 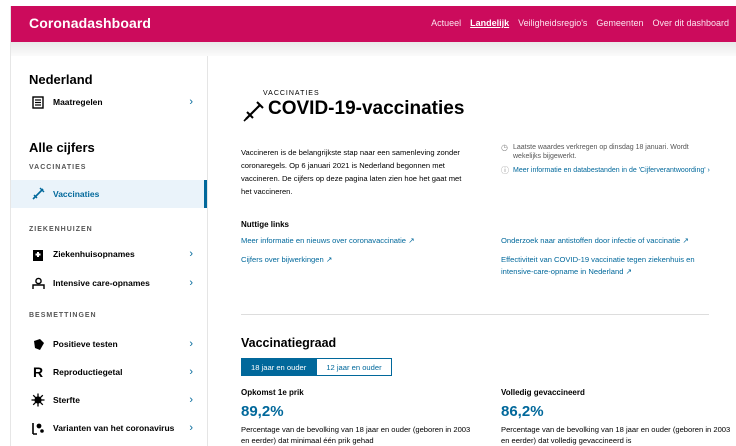 I want to click on nav-over-dashboard: Over dit dashboard, so click(x=690, y=23).